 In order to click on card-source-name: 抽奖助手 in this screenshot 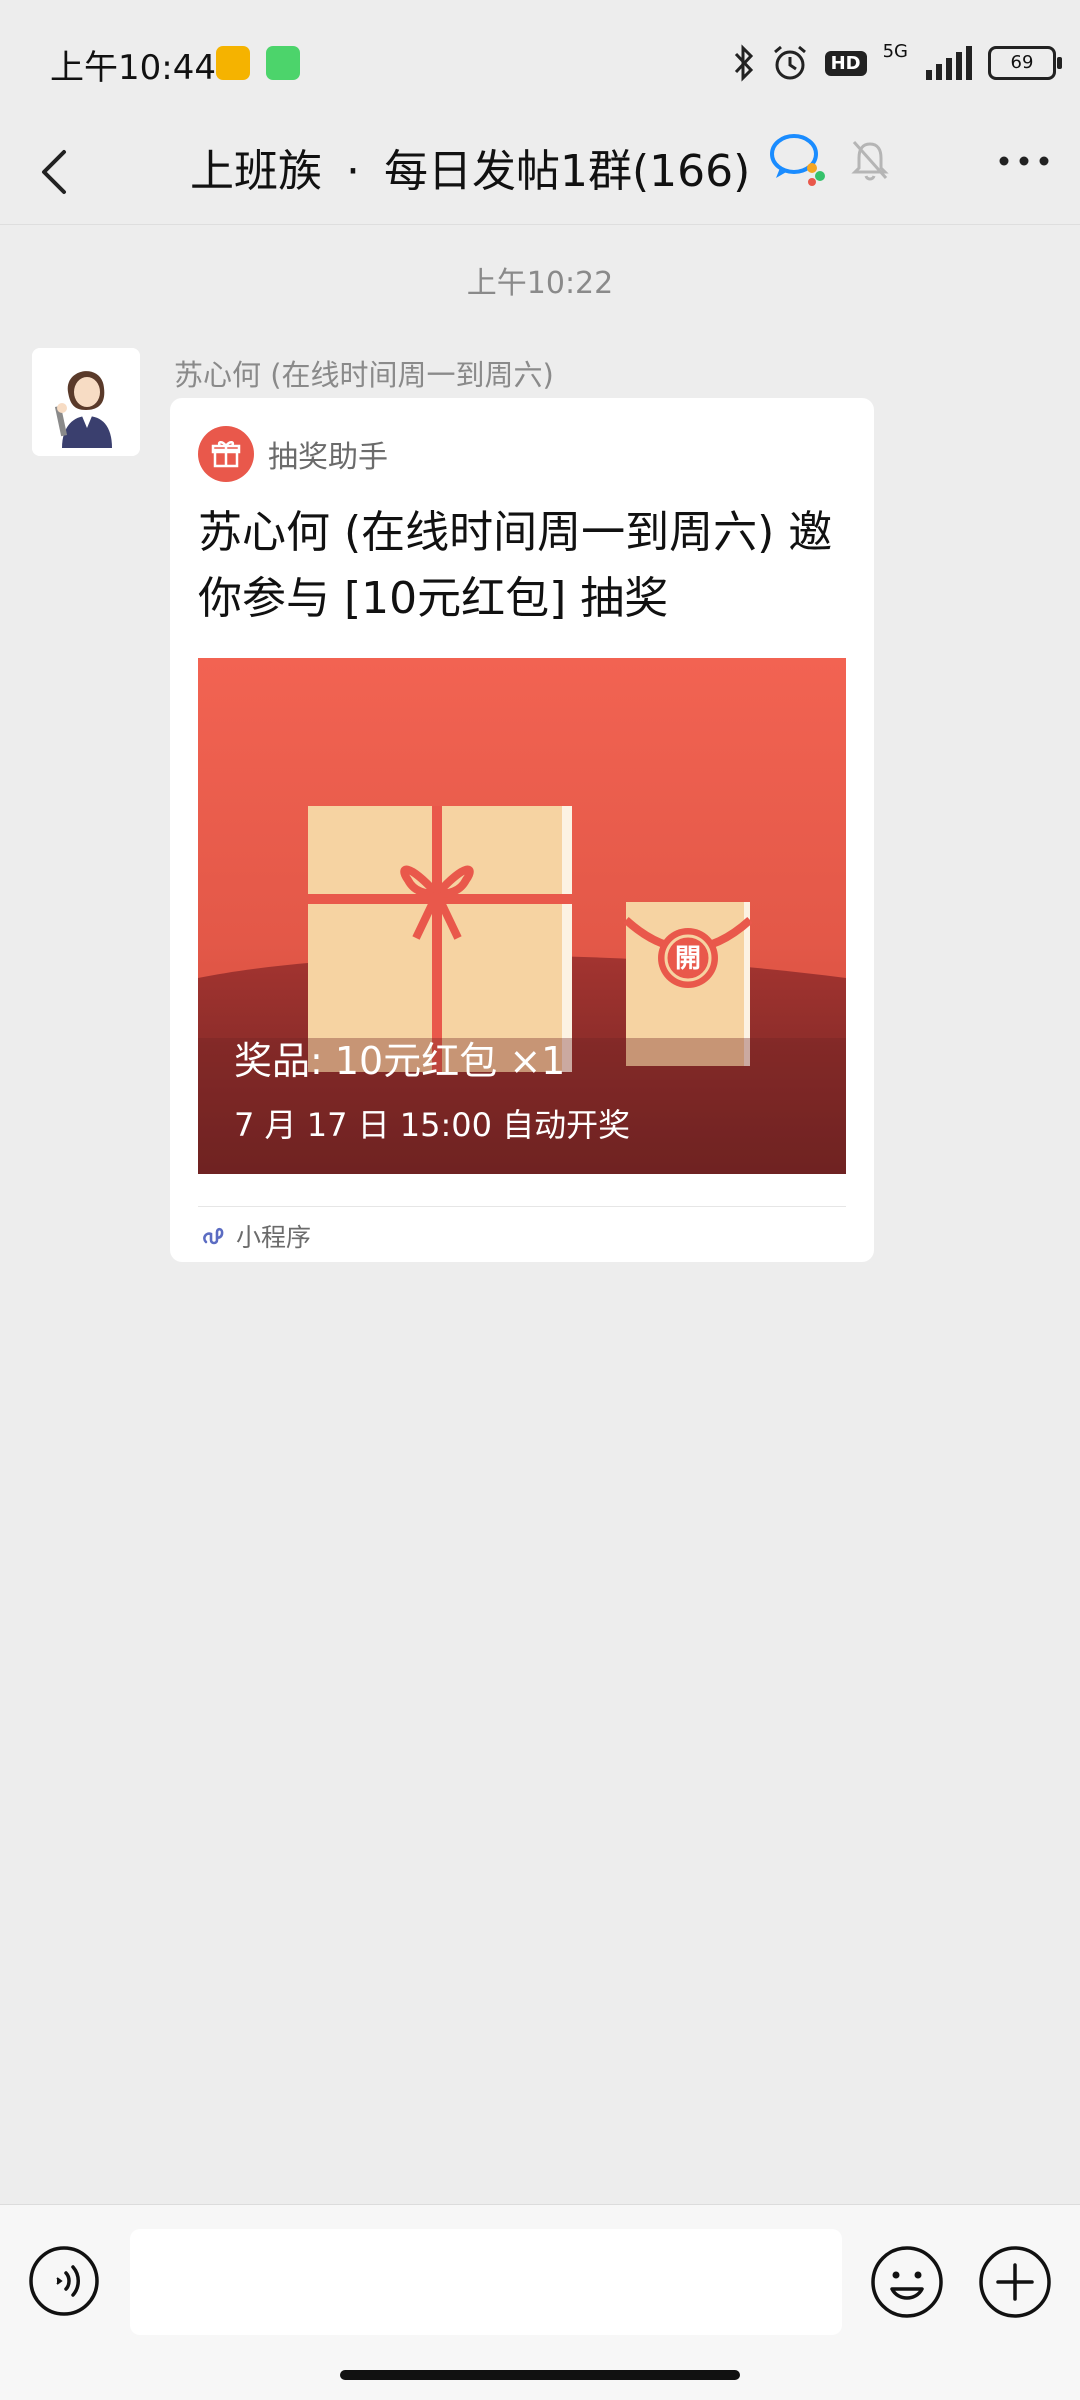, I will do `click(328, 457)`.